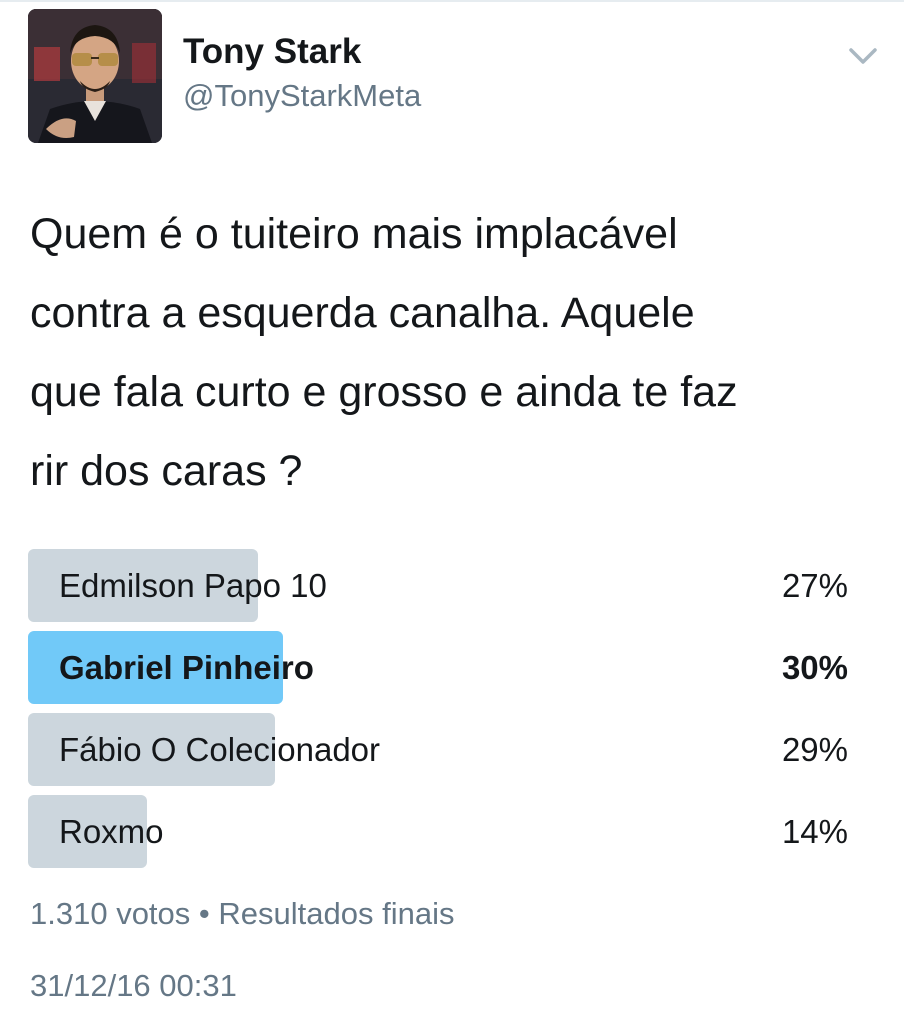  What do you see at coordinates (272, 52) in the screenshot?
I see `author-name: Tony Stark` at bounding box center [272, 52].